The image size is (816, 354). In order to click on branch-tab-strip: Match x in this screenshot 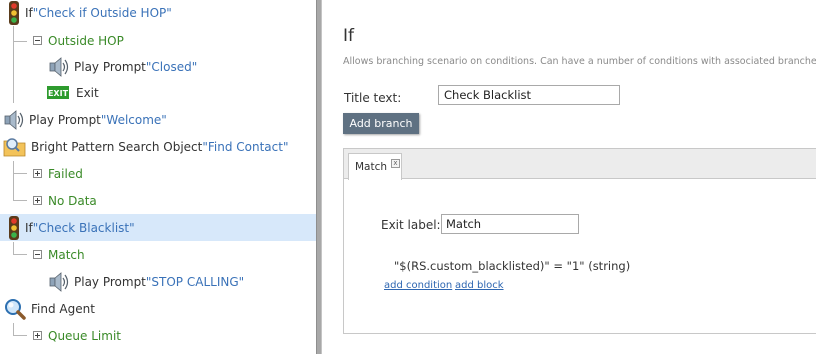, I will do `click(580, 164)`.